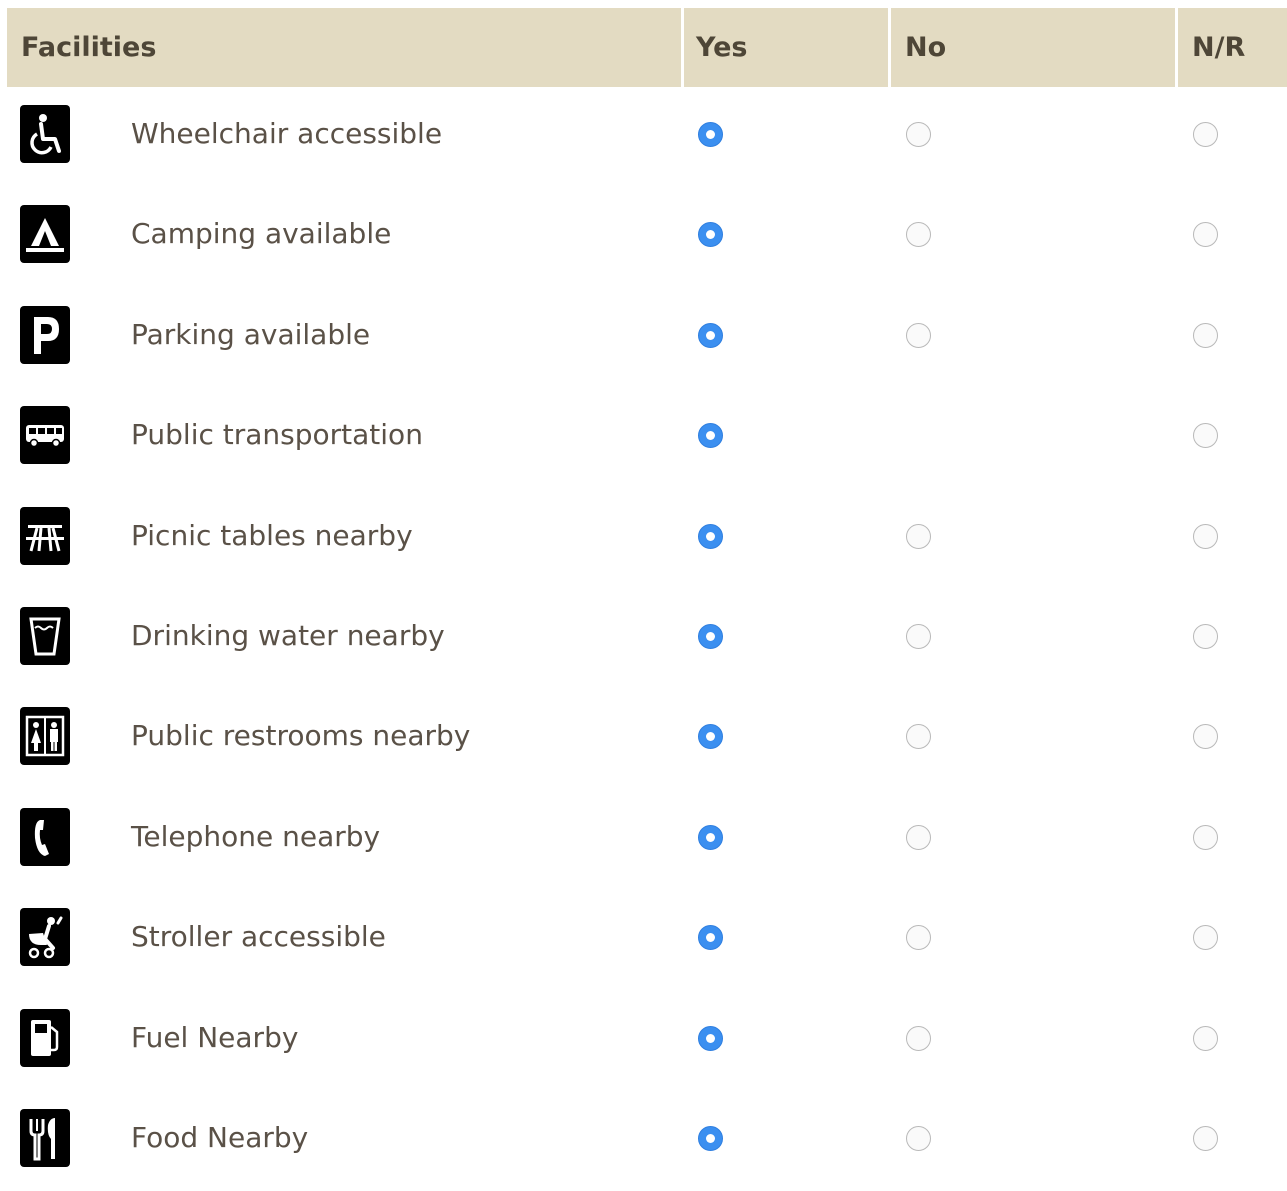 The image size is (1287, 1191). Describe the element at coordinates (45, 635) in the screenshot. I see `drinking-water-icon` at that location.